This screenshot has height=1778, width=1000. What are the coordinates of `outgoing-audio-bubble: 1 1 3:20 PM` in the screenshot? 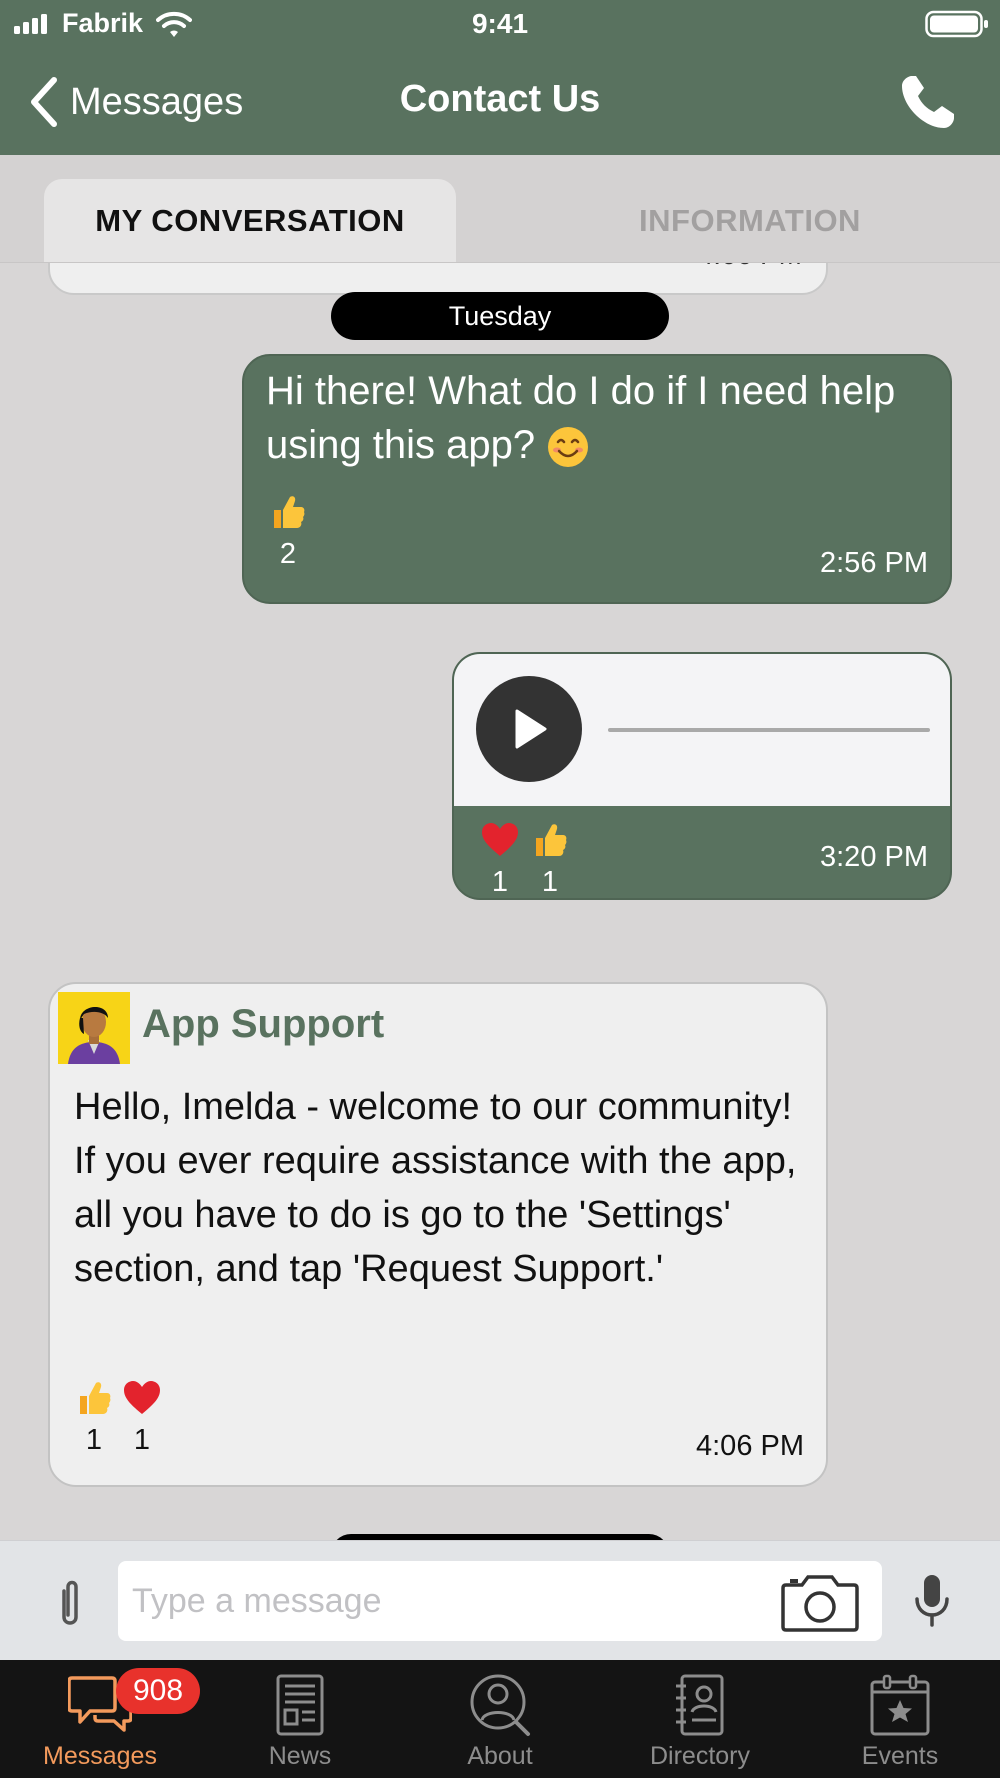 It's located at (702, 776).